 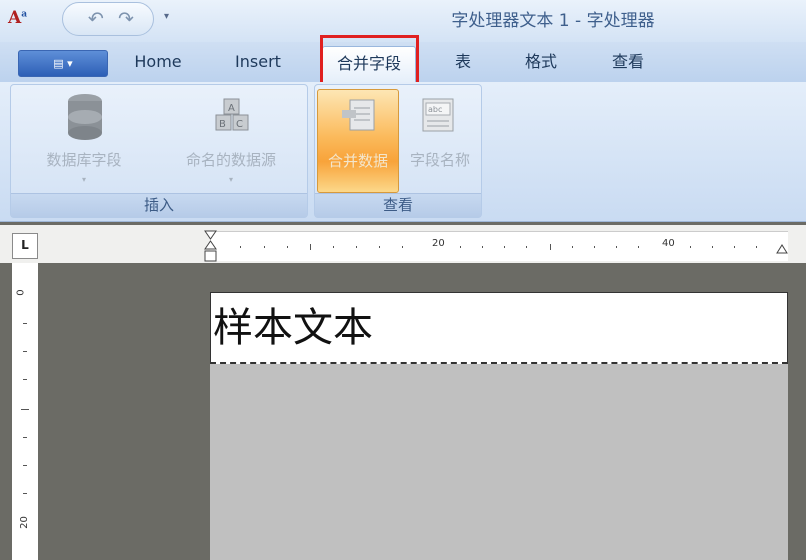 What do you see at coordinates (85, 117) in the screenshot?
I see `database-icon` at bounding box center [85, 117].